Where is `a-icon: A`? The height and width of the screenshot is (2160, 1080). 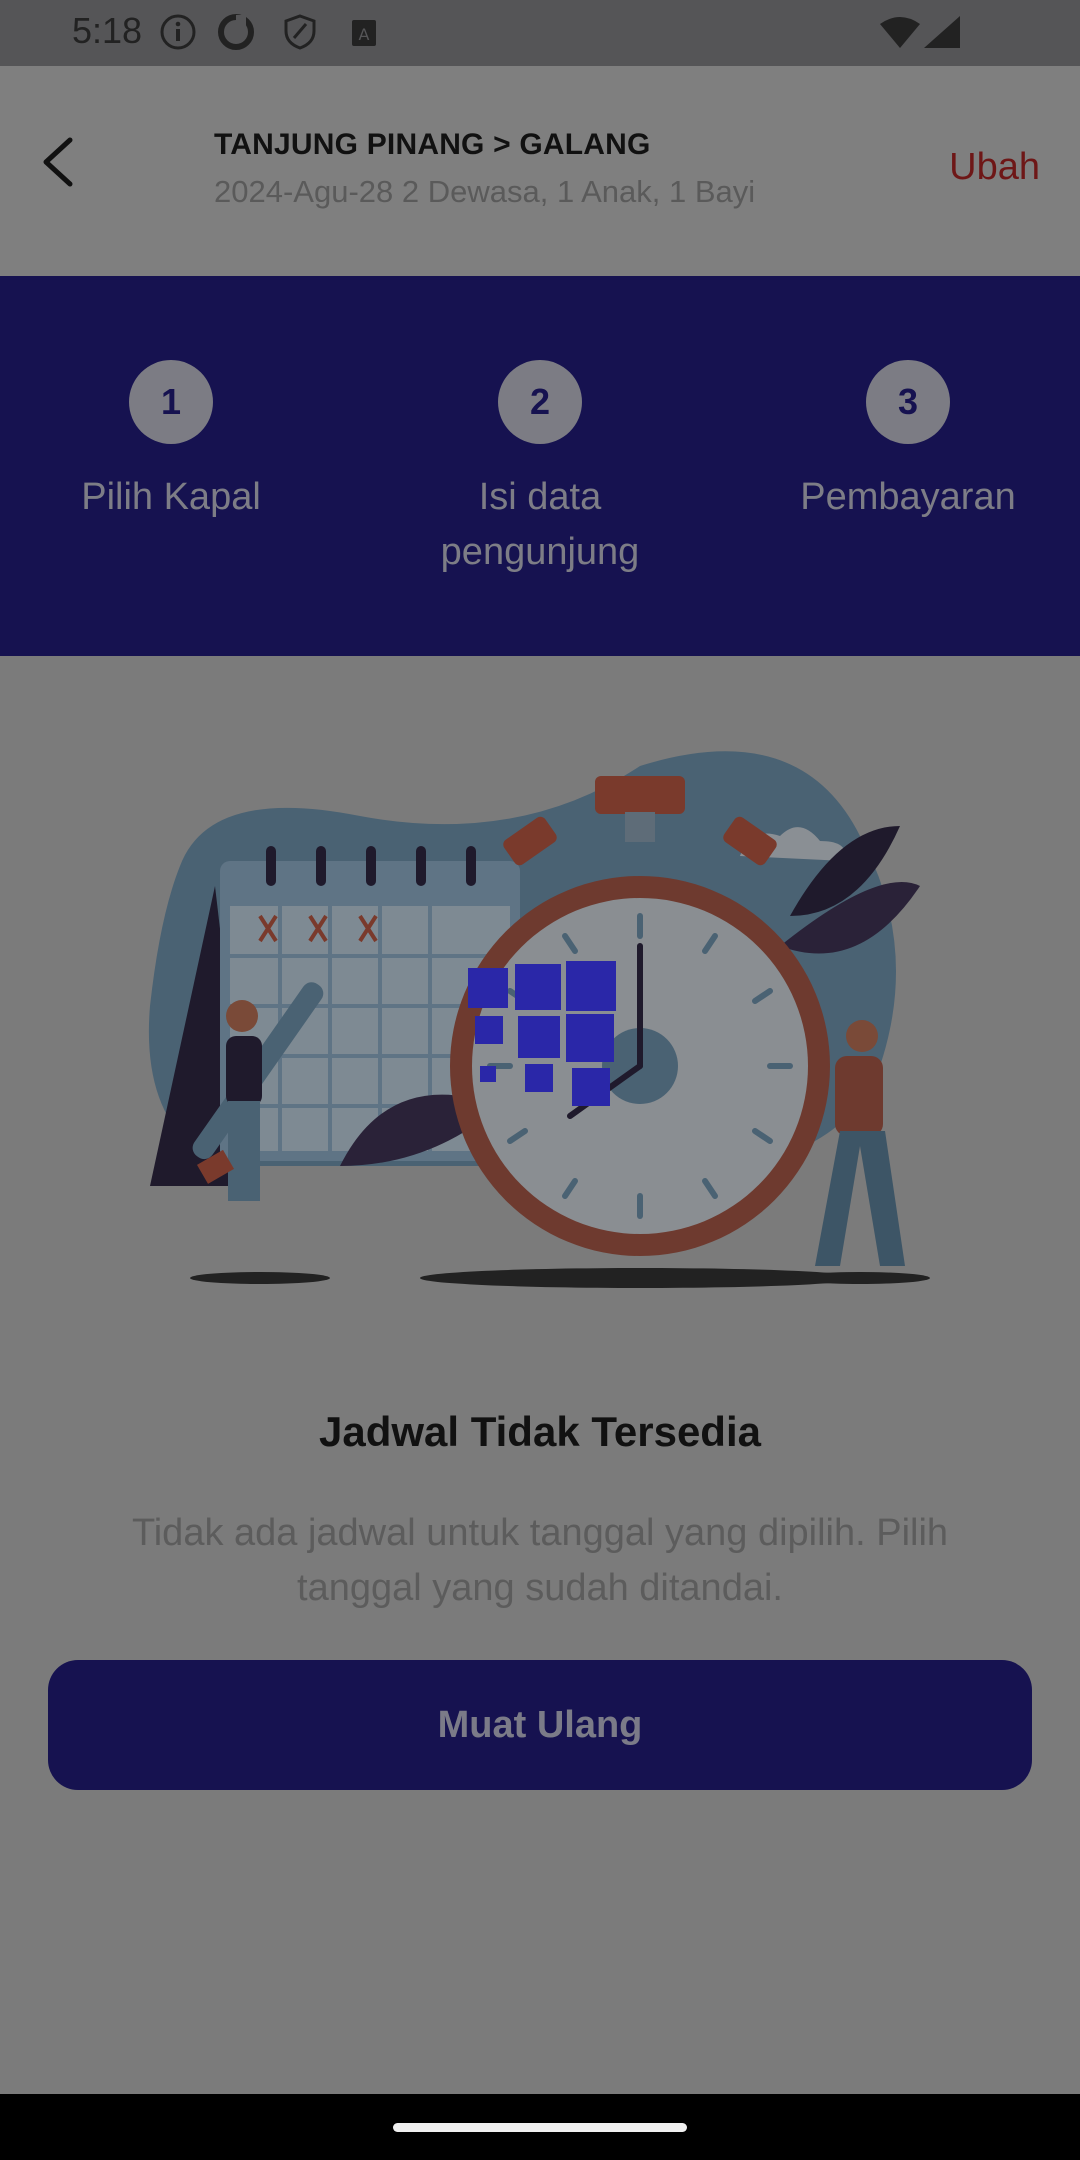 a-icon: A is located at coordinates (364, 33).